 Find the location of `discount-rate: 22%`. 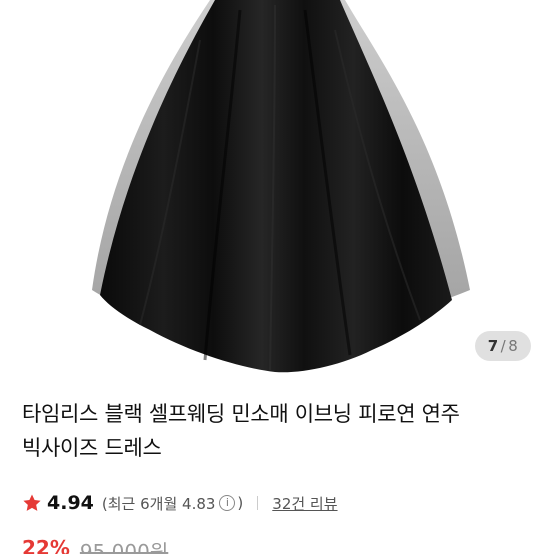

discount-rate: 22% is located at coordinates (46, 545).